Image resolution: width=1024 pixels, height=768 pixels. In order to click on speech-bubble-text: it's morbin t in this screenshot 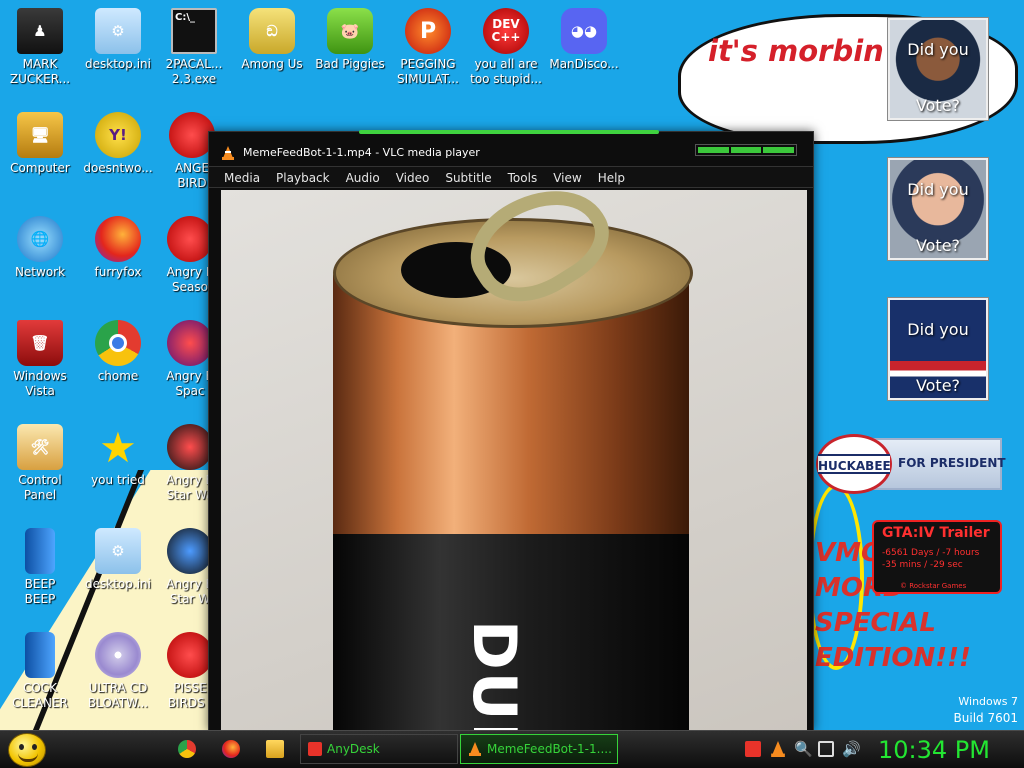, I will do `click(808, 51)`.